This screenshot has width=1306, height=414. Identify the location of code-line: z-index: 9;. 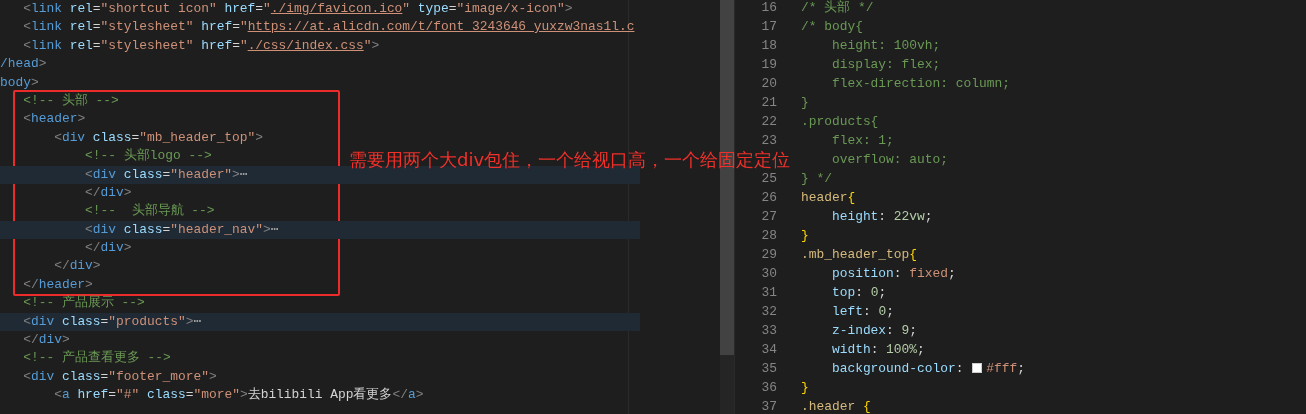
(874, 330).